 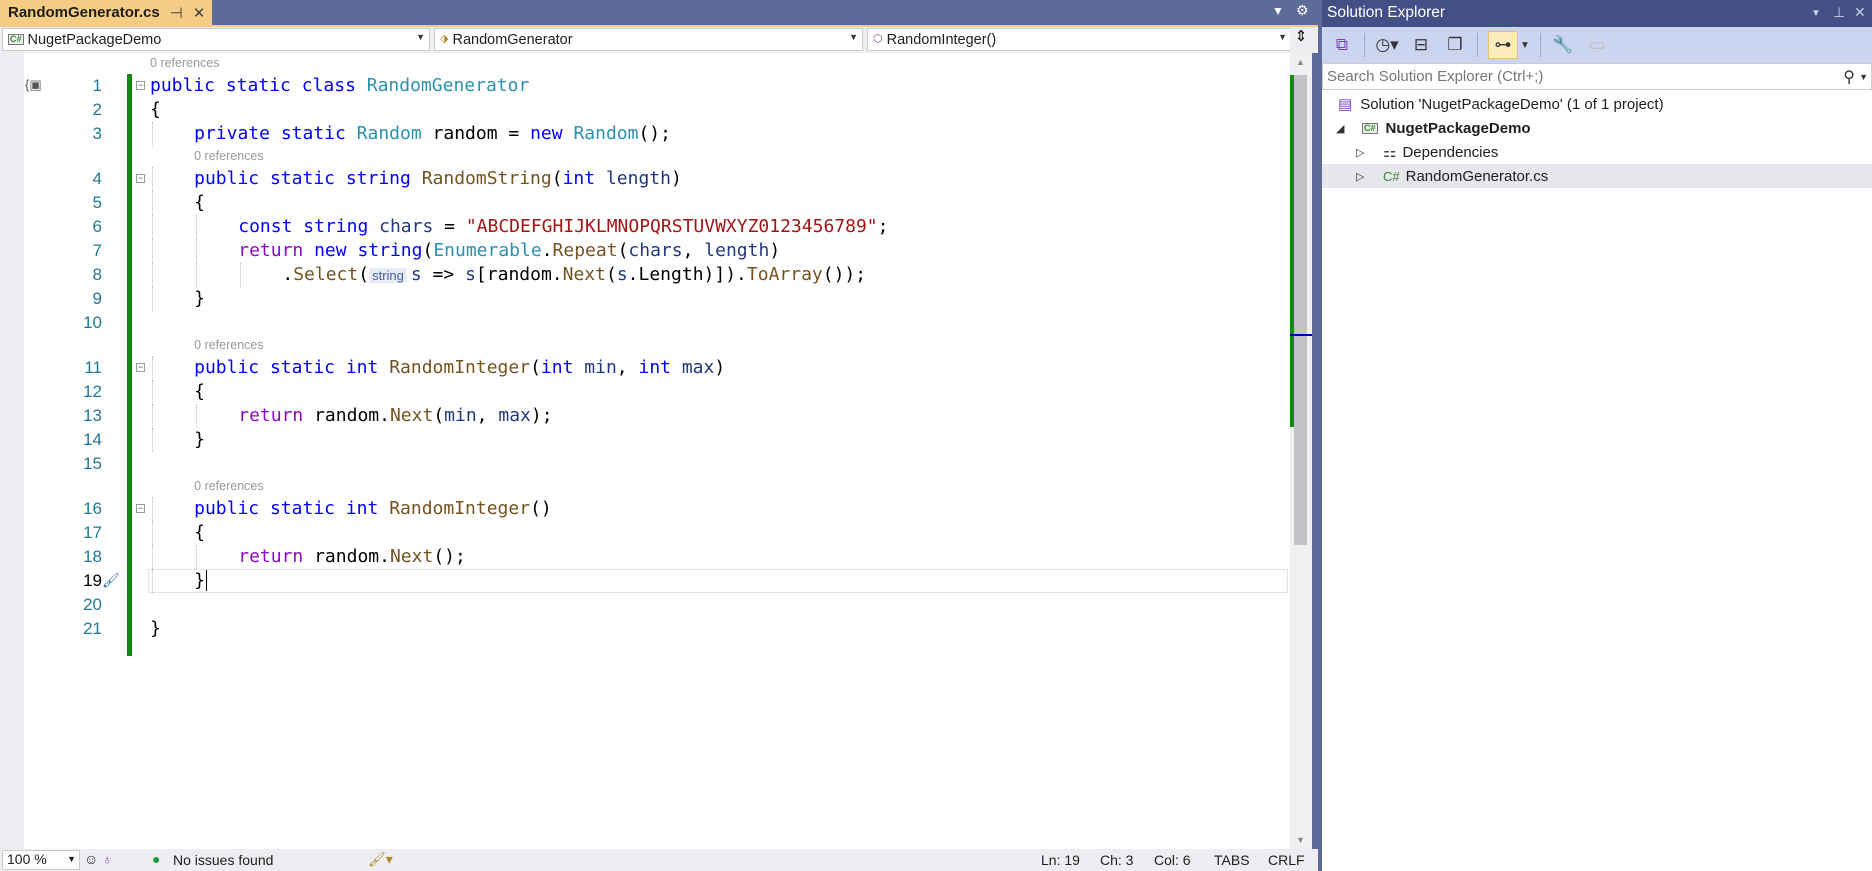 What do you see at coordinates (307, 508) in the screenshot?
I see `code-token: static` at bounding box center [307, 508].